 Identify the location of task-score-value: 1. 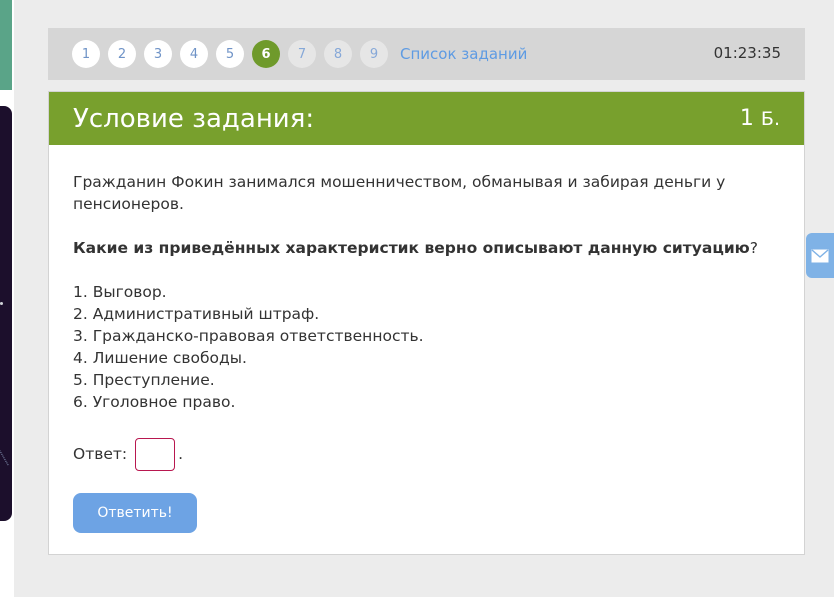
(746, 118).